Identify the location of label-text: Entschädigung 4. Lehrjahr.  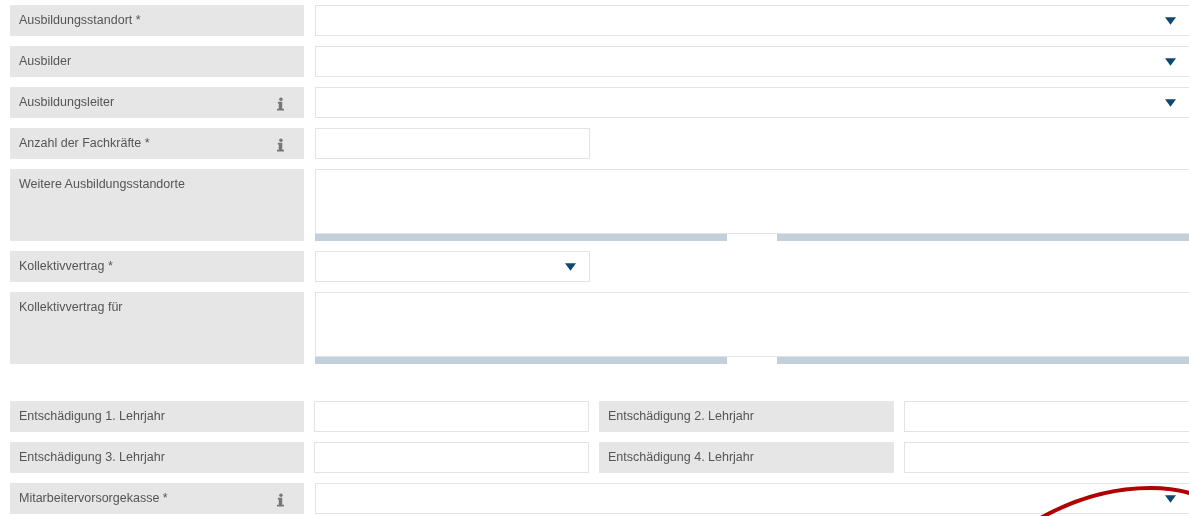
(681, 457).